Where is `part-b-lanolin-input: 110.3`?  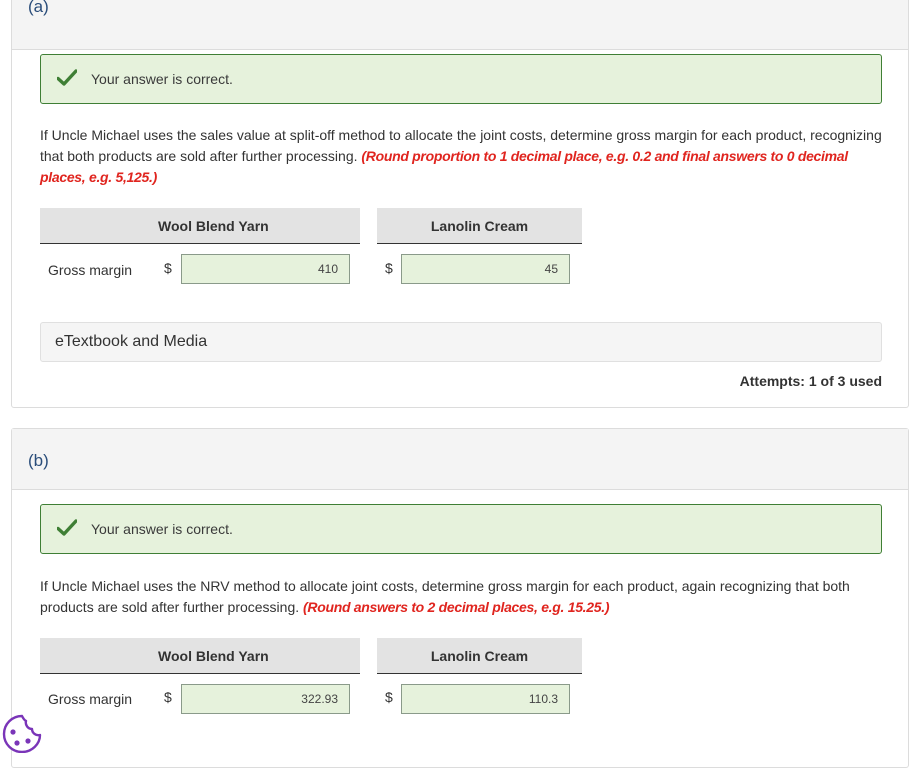 part-b-lanolin-input: 110.3 is located at coordinates (485, 699).